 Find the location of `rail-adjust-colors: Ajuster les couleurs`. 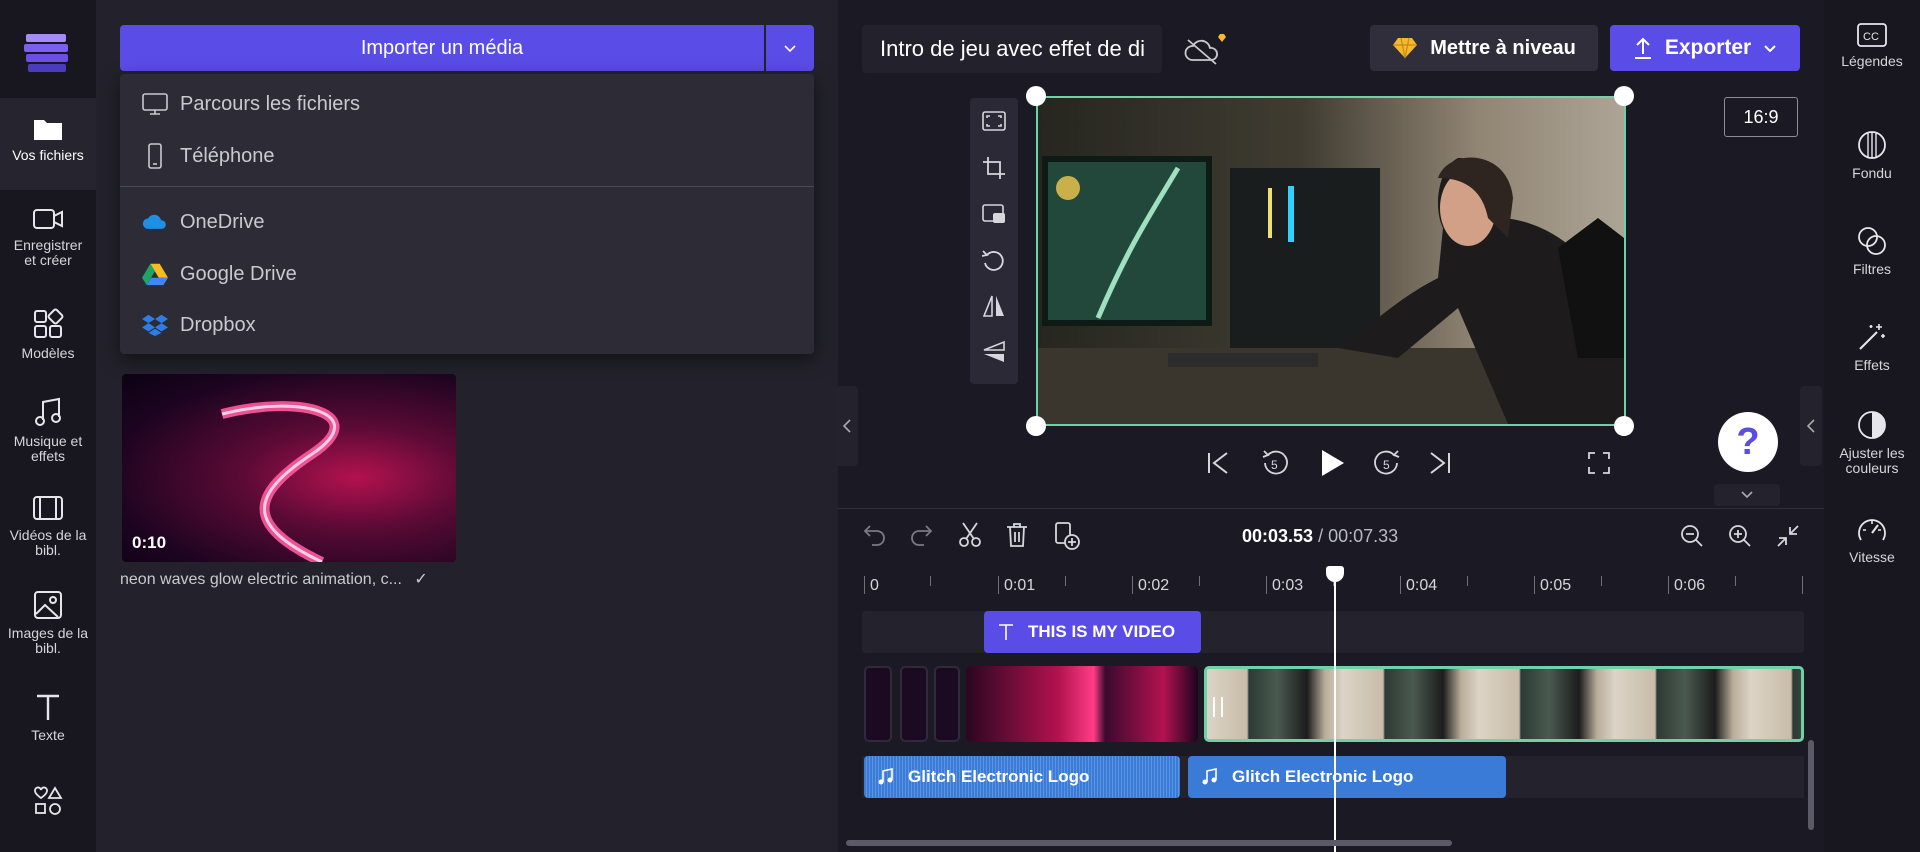

rail-adjust-colors: Ajuster les couleurs is located at coordinates (1872, 443).